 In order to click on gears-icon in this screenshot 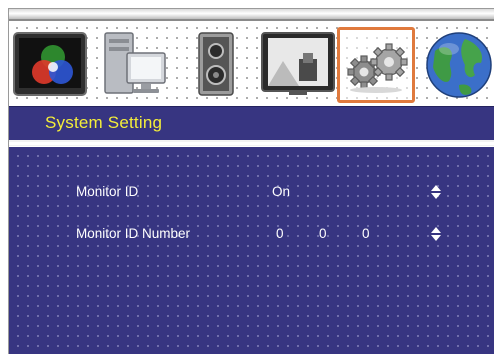, I will do `click(377, 68)`.